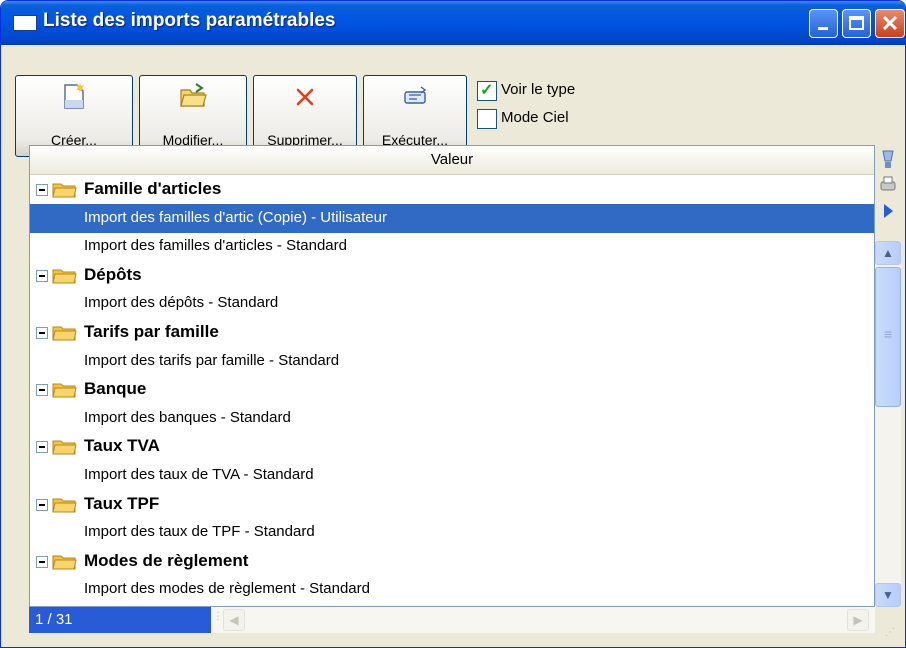 The image size is (906, 648). What do you see at coordinates (151, 331) in the screenshot?
I see `group-label: Tarifs par famille` at bounding box center [151, 331].